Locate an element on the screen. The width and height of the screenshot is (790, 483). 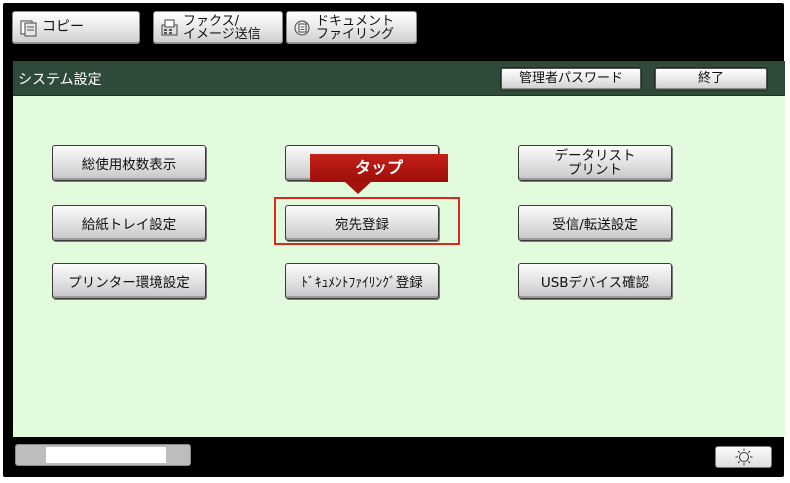
data-list-print-button: データリスト プリント is located at coordinates (595, 163).